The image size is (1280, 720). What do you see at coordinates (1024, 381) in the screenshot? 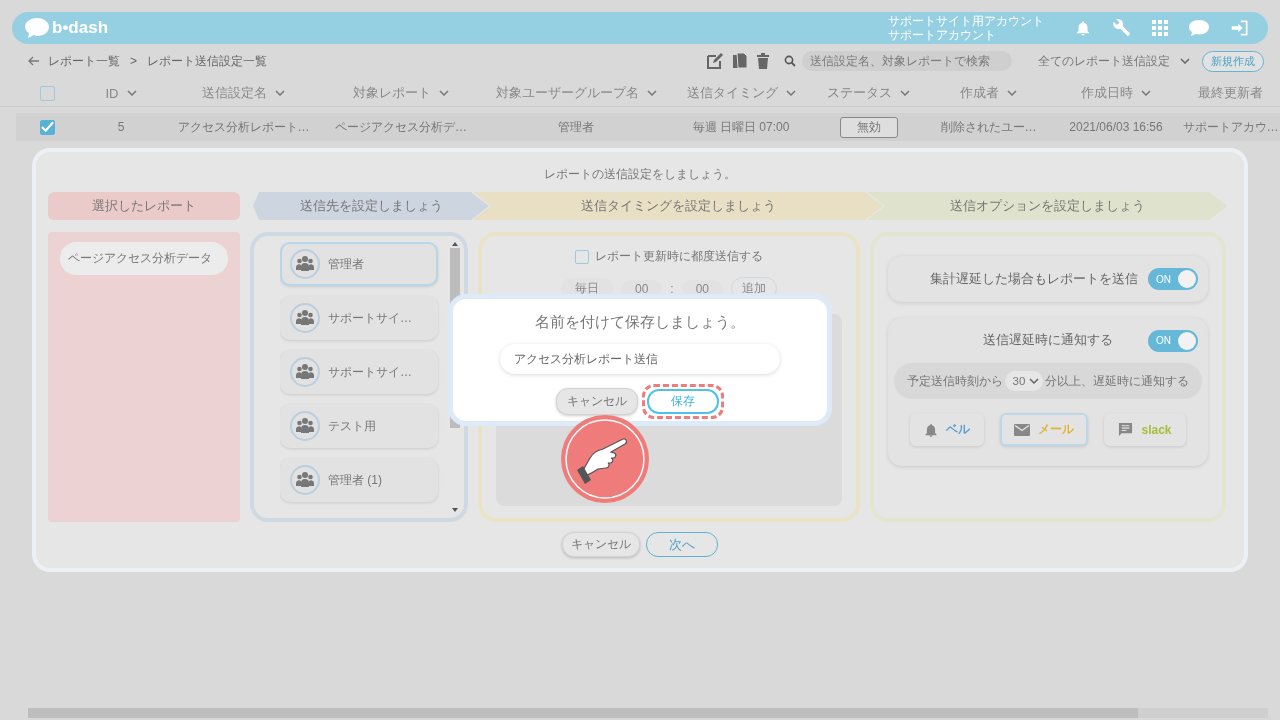
I see `delay-select: 30` at bounding box center [1024, 381].